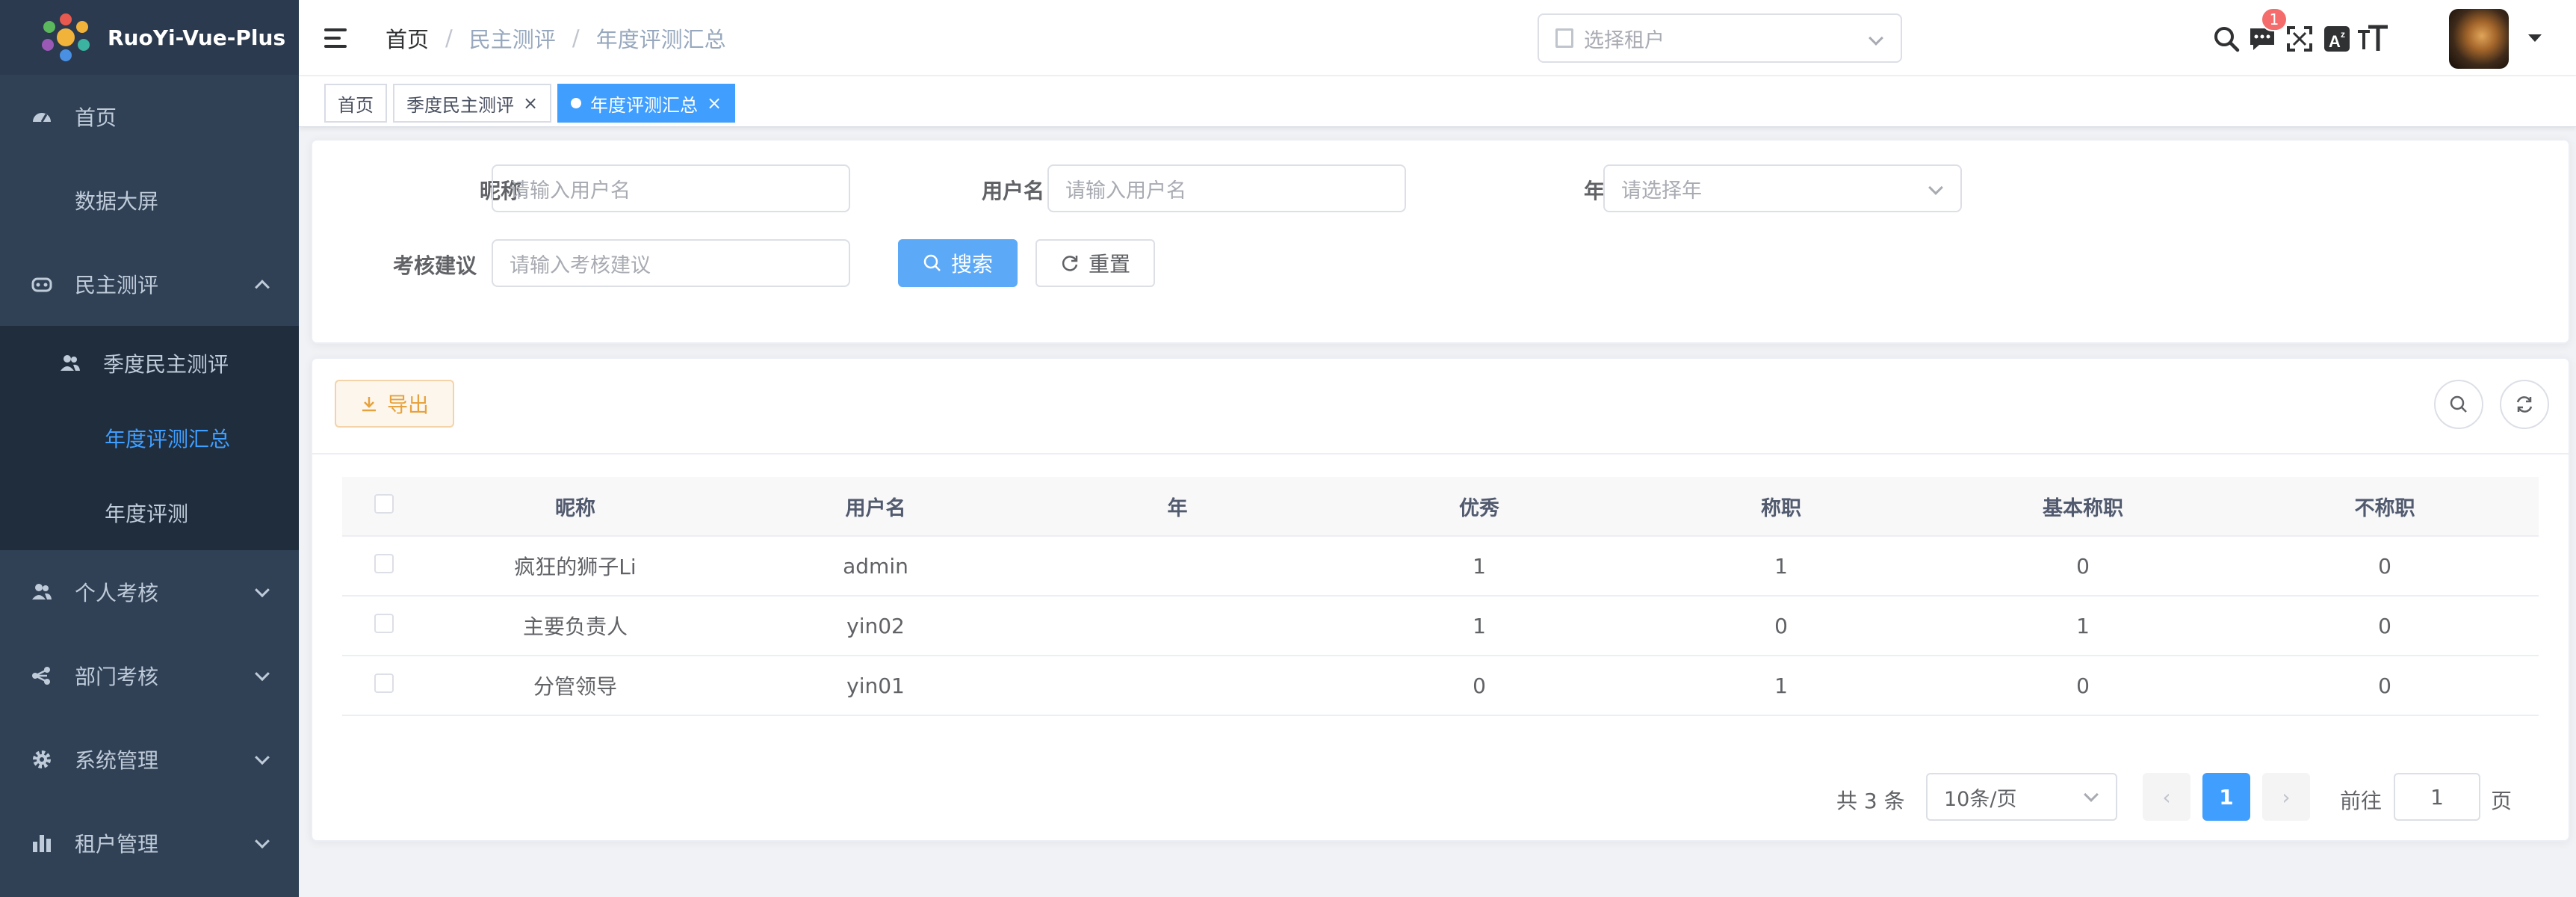 The height and width of the screenshot is (897, 2576). I want to click on cell-username: yin02, so click(875, 625).